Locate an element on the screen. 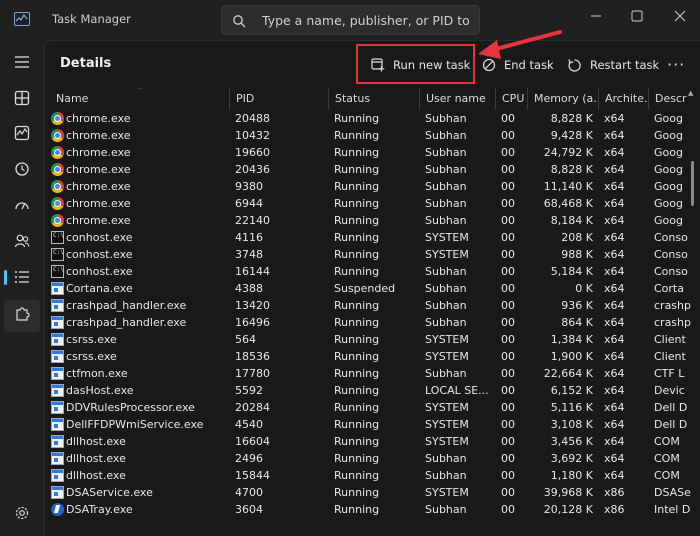  settings-icon is located at coordinates (22, 513).